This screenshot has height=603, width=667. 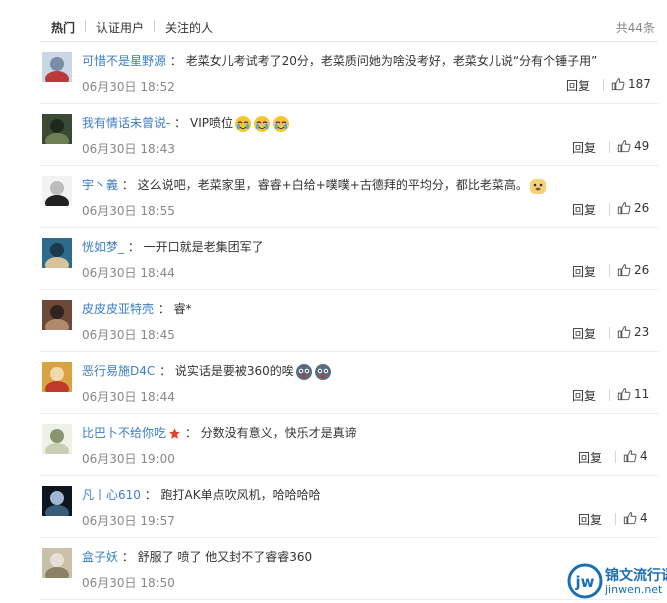 I want to click on comment-timestamp: 06月30日 18:52, so click(x=128, y=87).